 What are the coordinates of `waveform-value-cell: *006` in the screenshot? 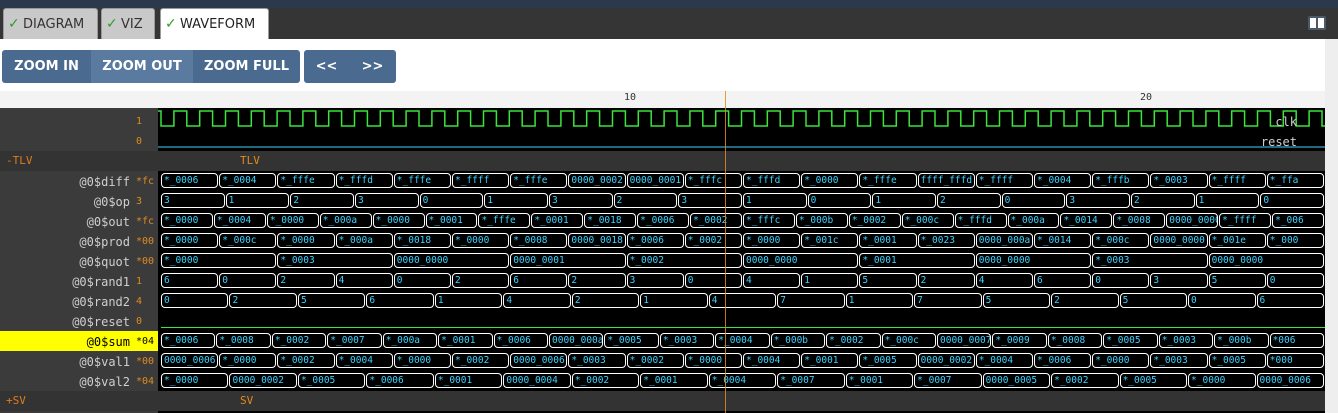 It's located at (1296, 340).